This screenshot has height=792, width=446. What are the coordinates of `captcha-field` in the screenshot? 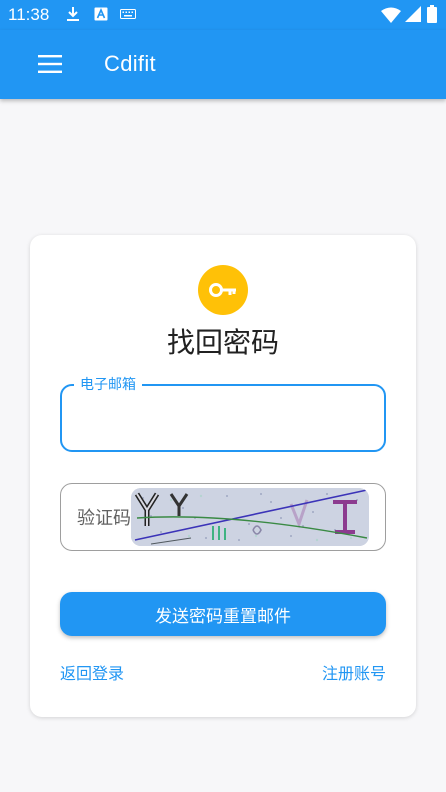 It's located at (223, 517).